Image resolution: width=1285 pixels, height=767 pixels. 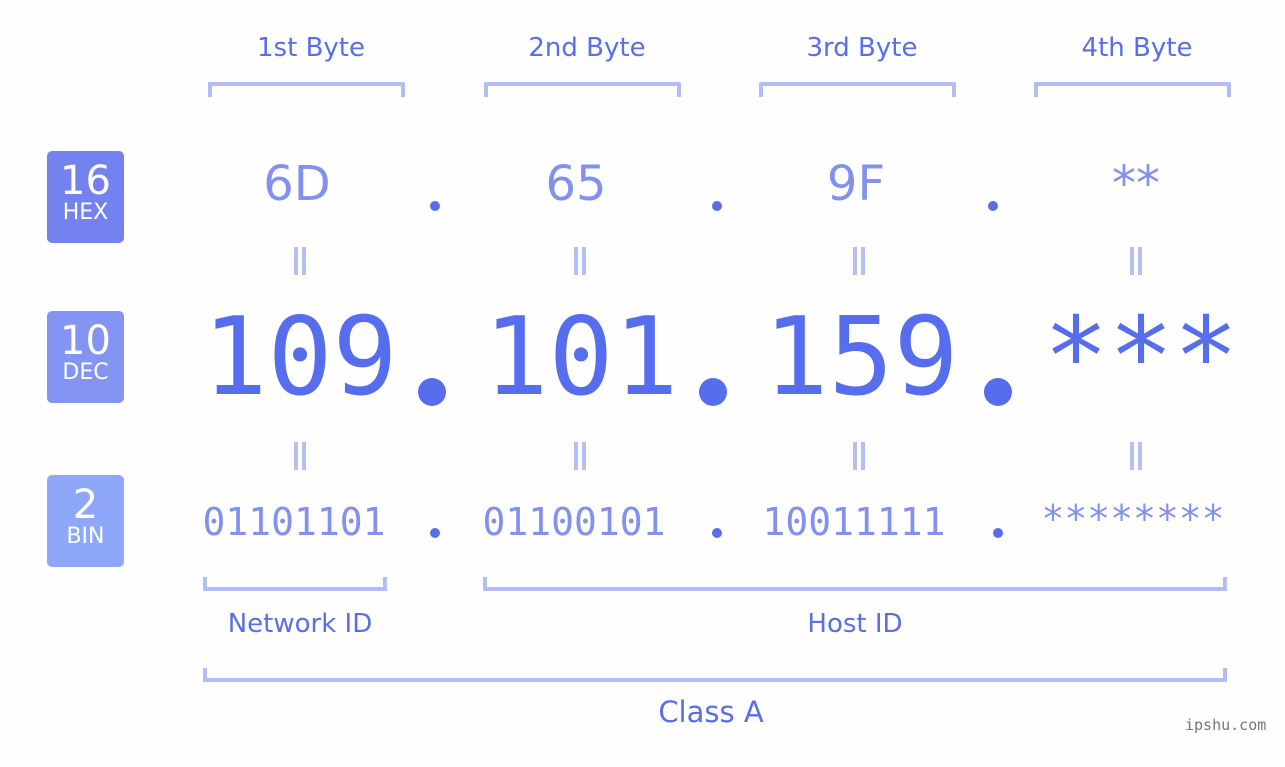 I want to click on bin-badge: 2 BIN, so click(x=85, y=521).